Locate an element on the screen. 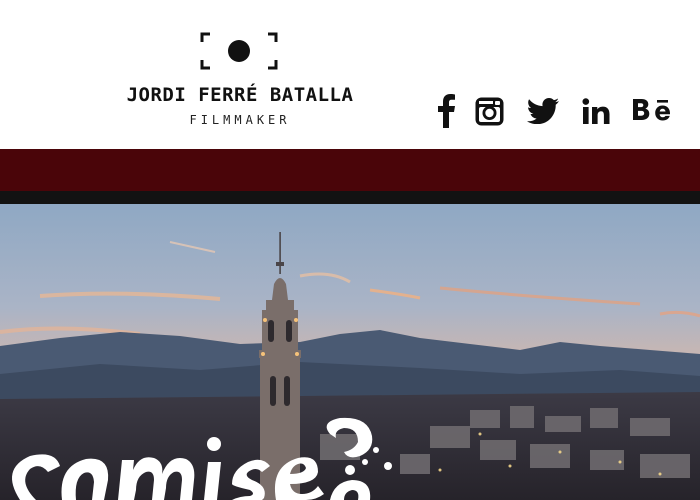 This screenshot has width=700, height=500. facebook-link is located at coordinates (446, 112).